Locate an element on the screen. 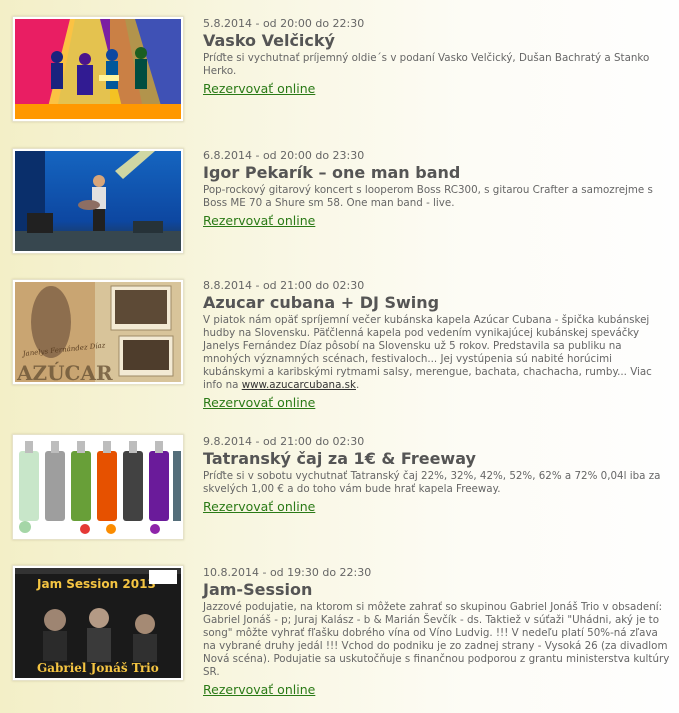 This screenshot has width=679, height=713. event-title: Igor Pekarík – one man band is located at coordinates (437, 172).